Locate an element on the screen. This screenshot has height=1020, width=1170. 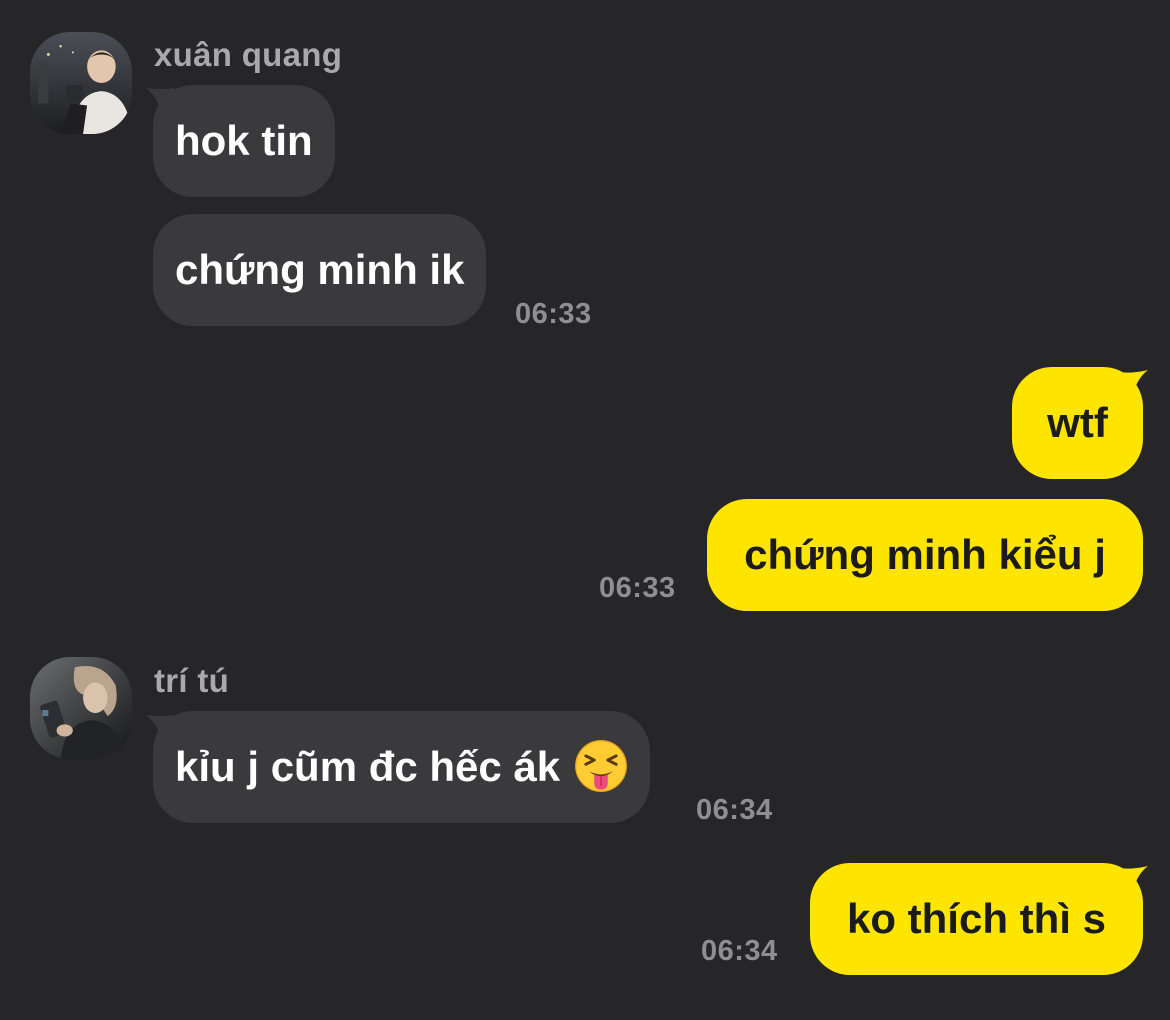
message-text: hok tin is located at coordinates (244, 140).